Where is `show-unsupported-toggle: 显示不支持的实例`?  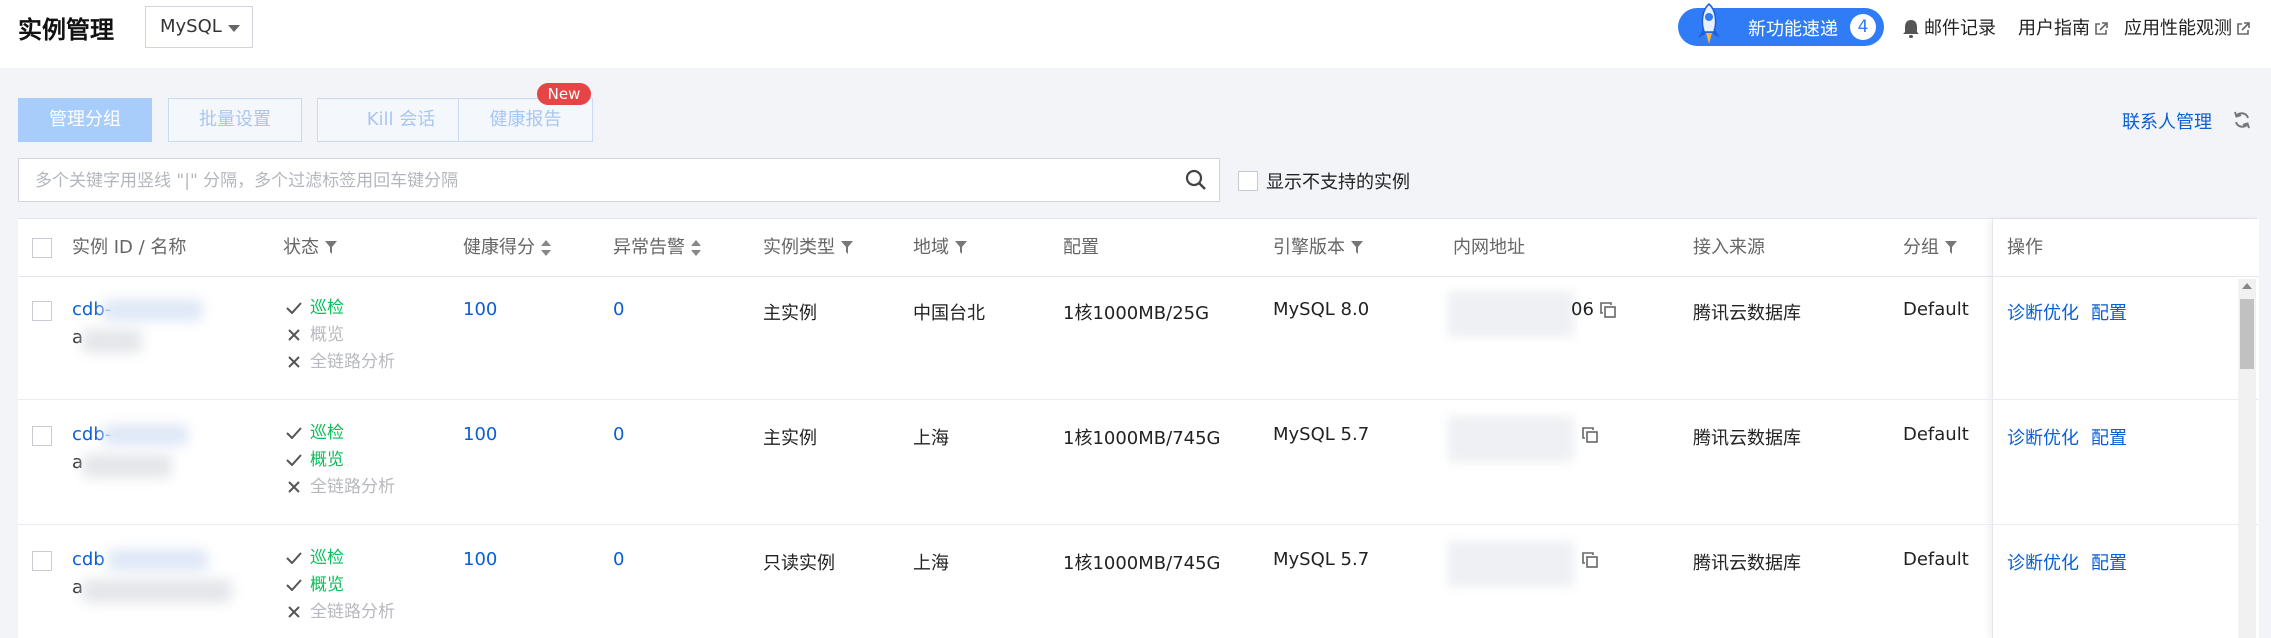
show-unsupported-toggle: 显示不支持的实例 is located at coordinates (1324, 181).